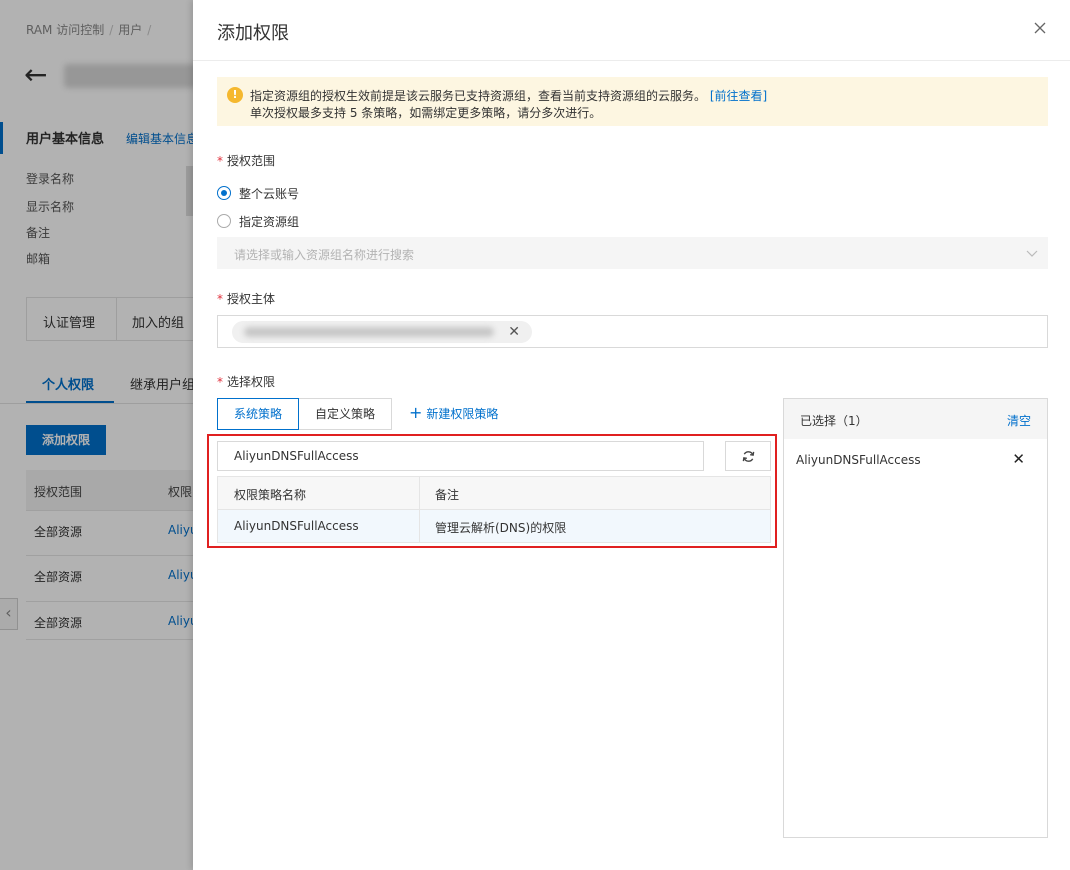  Describe the element at coordinates (269, 221) in the screenshot. I see `radio-label: 指定资源组` at that location.